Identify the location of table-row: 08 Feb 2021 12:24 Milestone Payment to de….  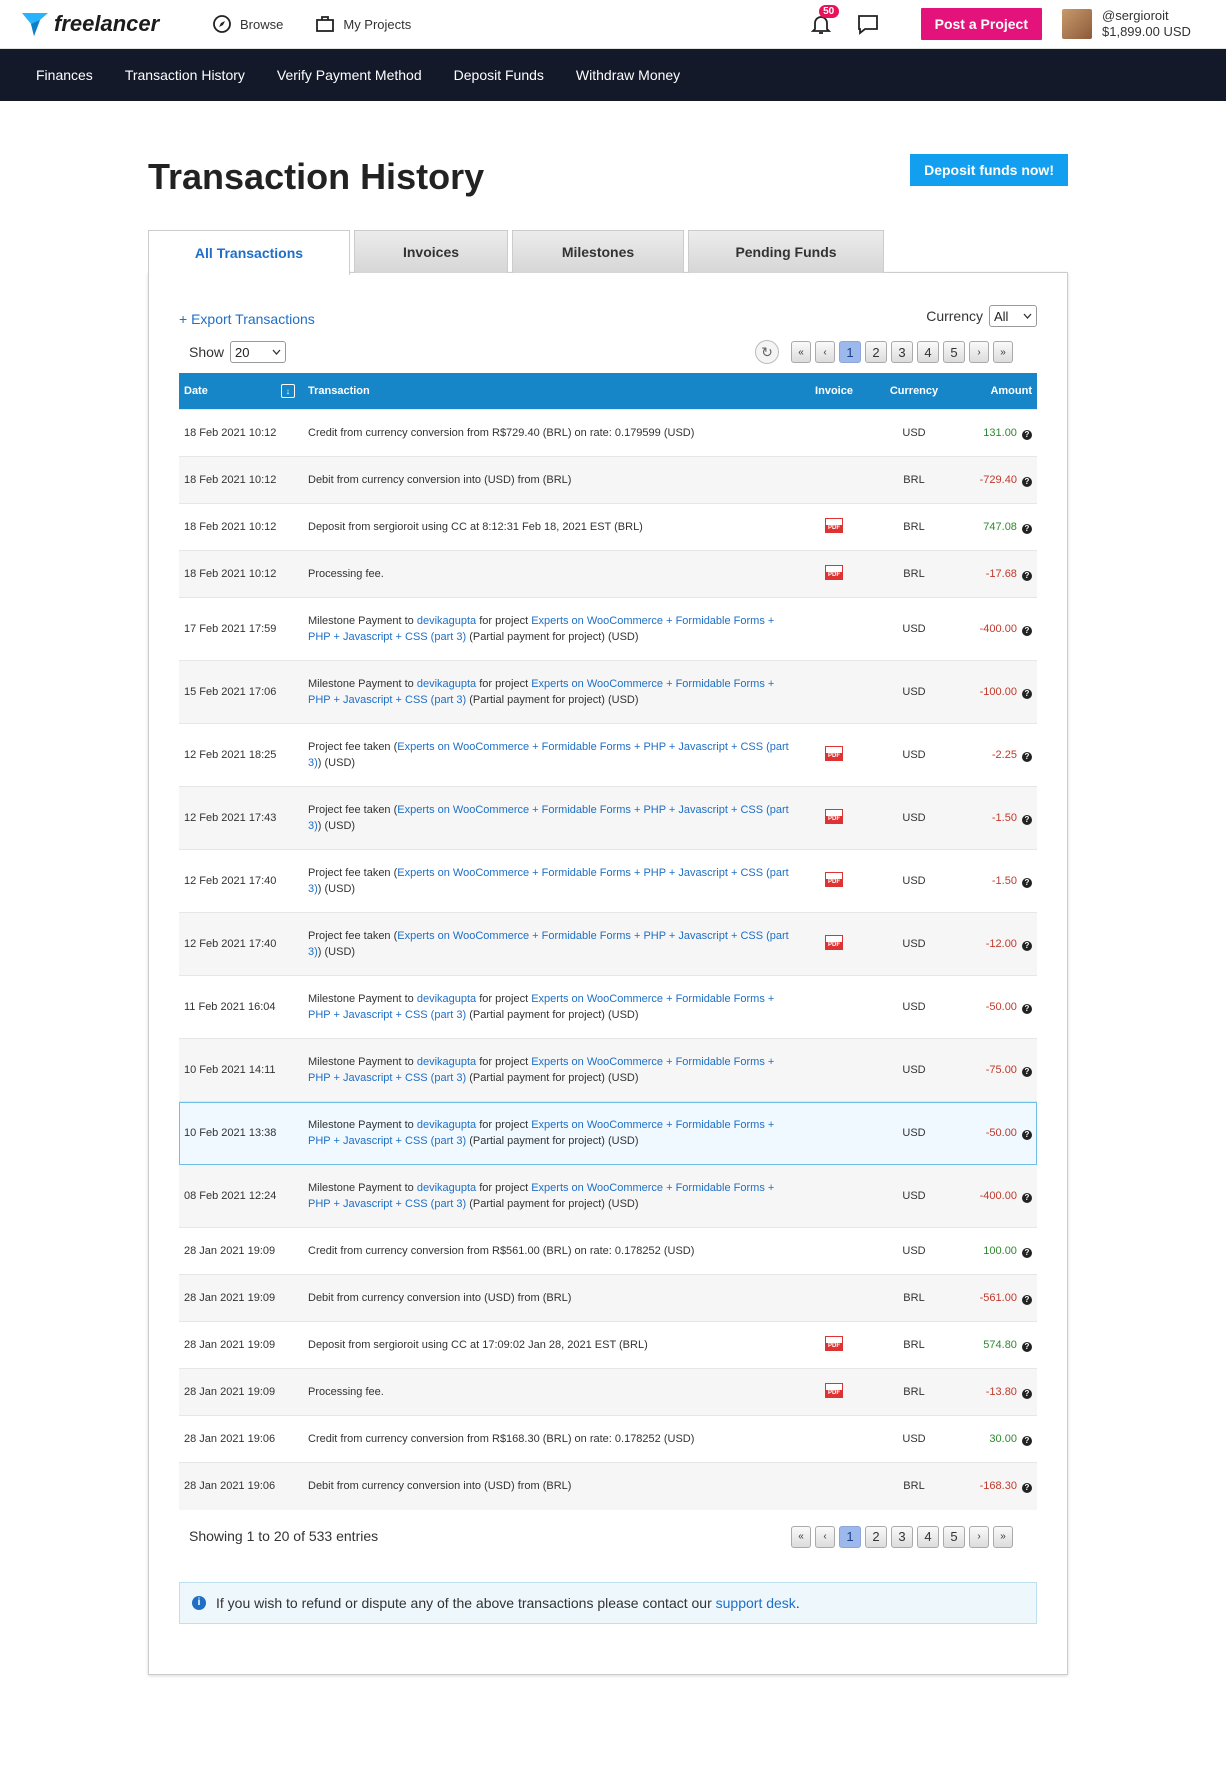
(608, 1196).